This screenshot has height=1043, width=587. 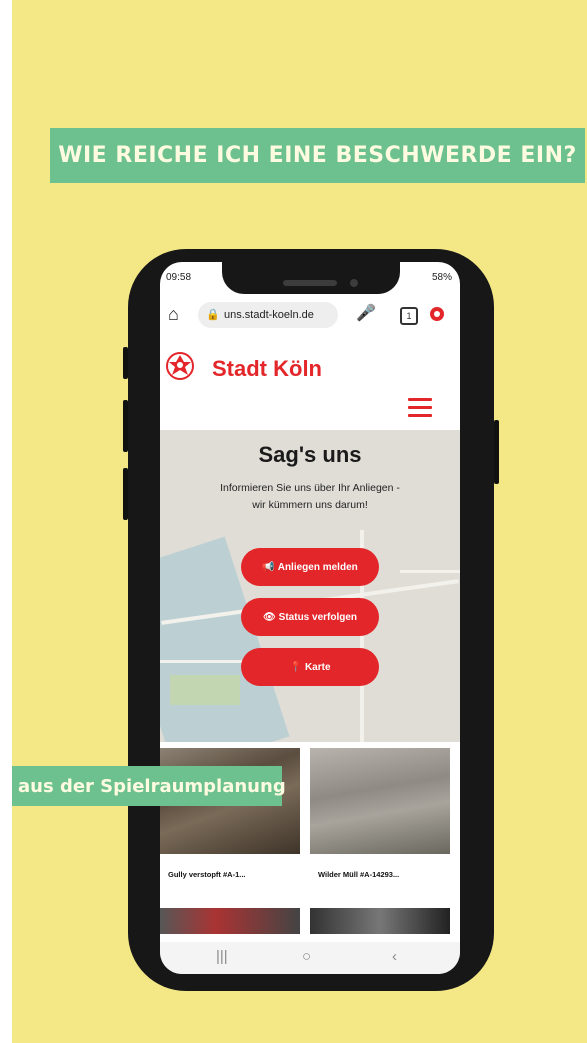 I want to click on home-icon: ⌂, so click(x=173, y=314).